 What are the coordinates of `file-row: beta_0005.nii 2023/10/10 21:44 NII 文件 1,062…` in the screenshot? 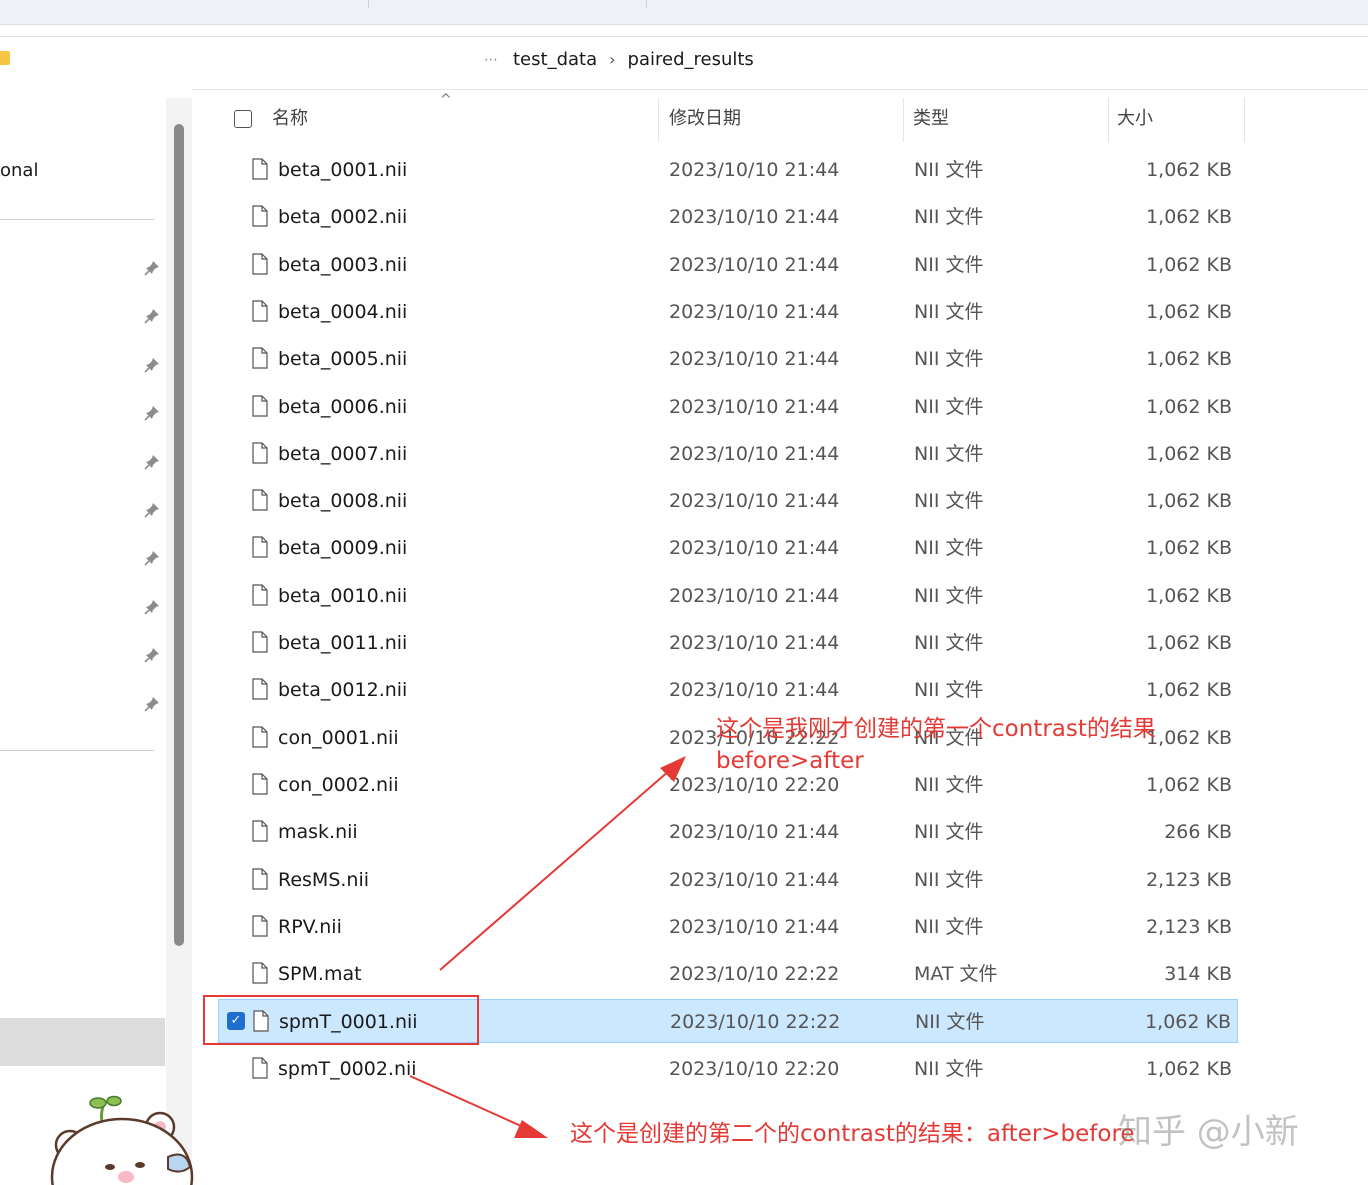 It's located at (728, 359).